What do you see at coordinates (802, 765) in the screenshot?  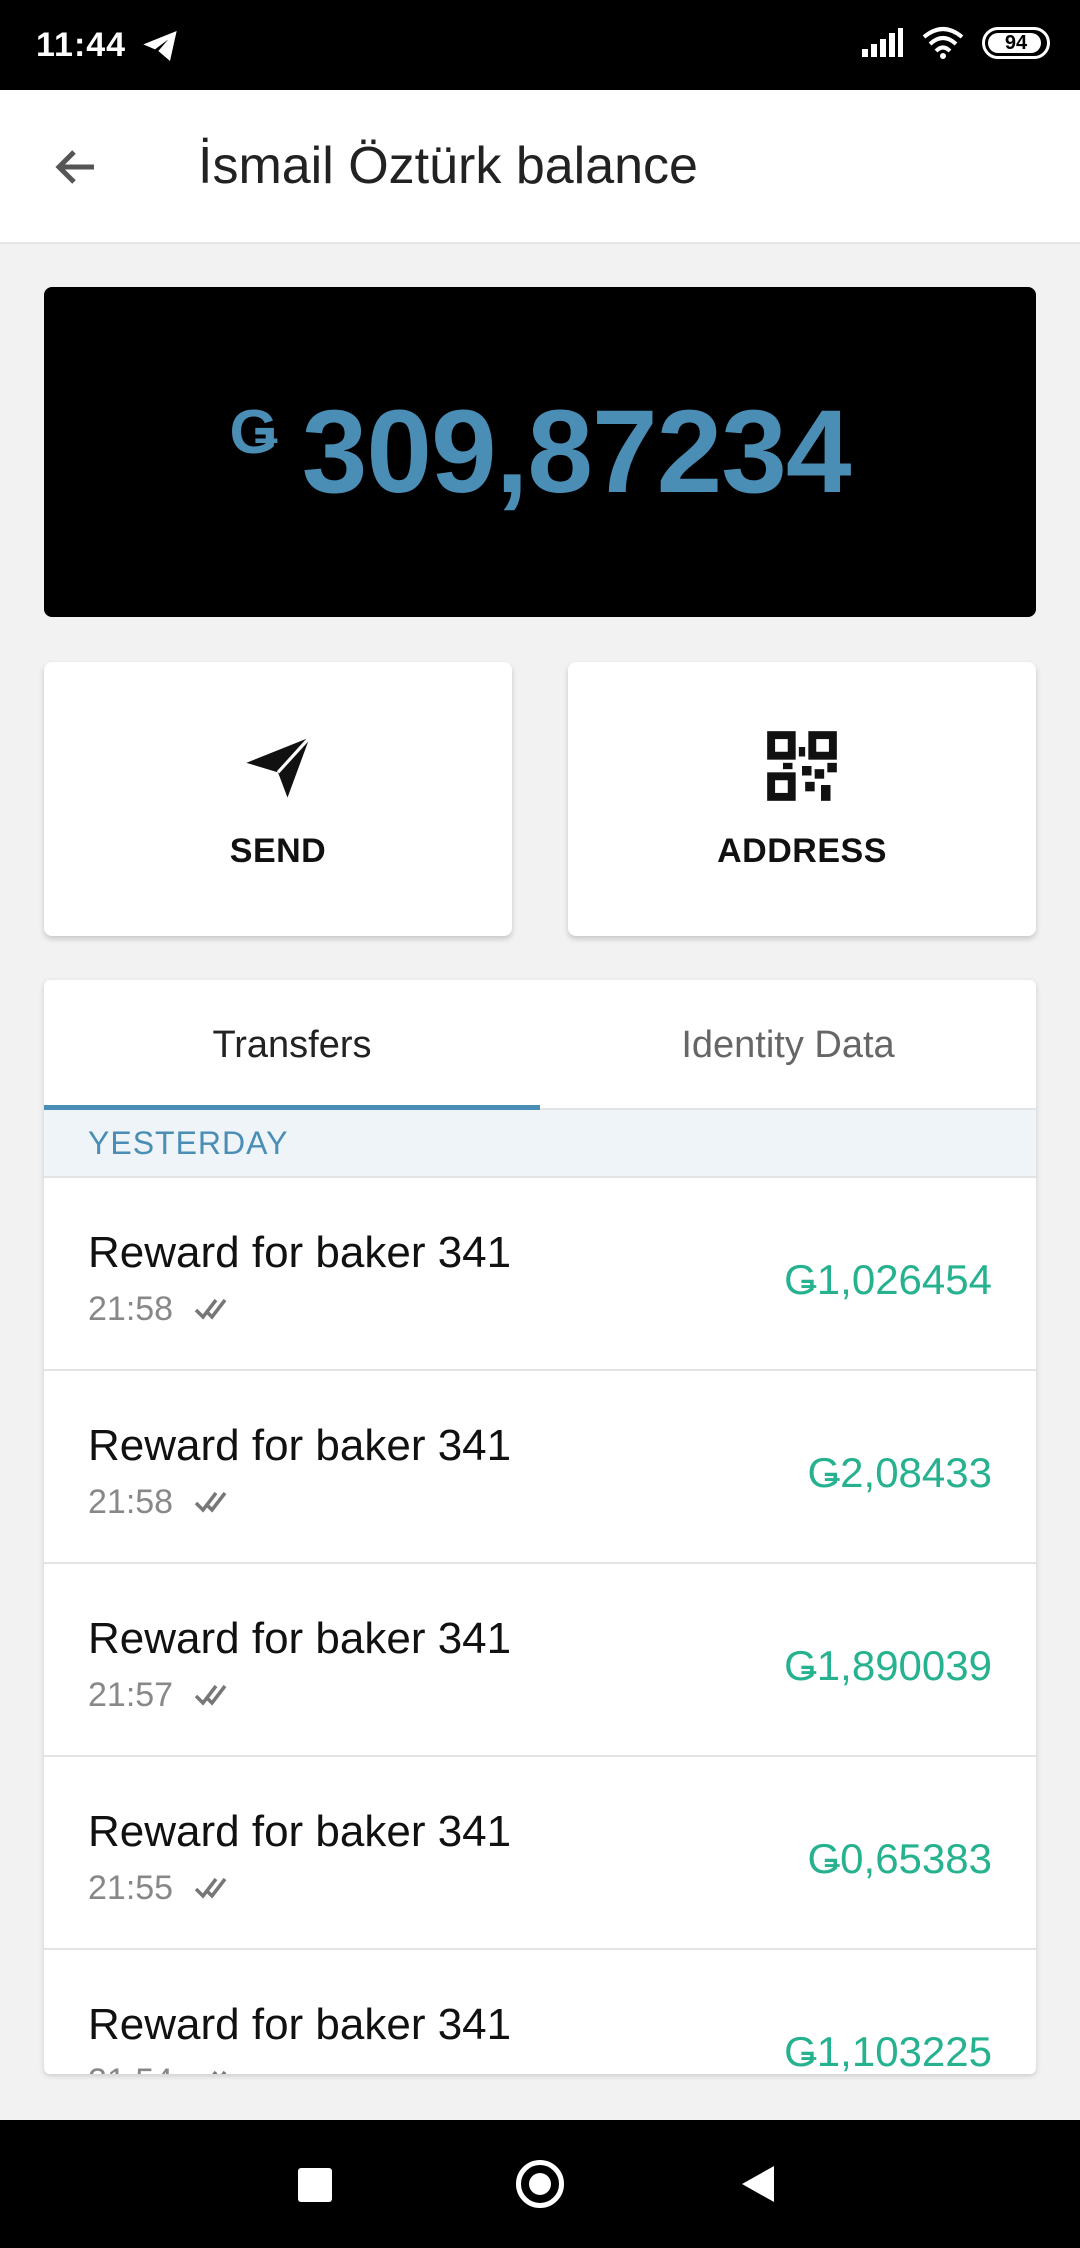 I see `qr-code-icon` at bounding box center [802, 765].